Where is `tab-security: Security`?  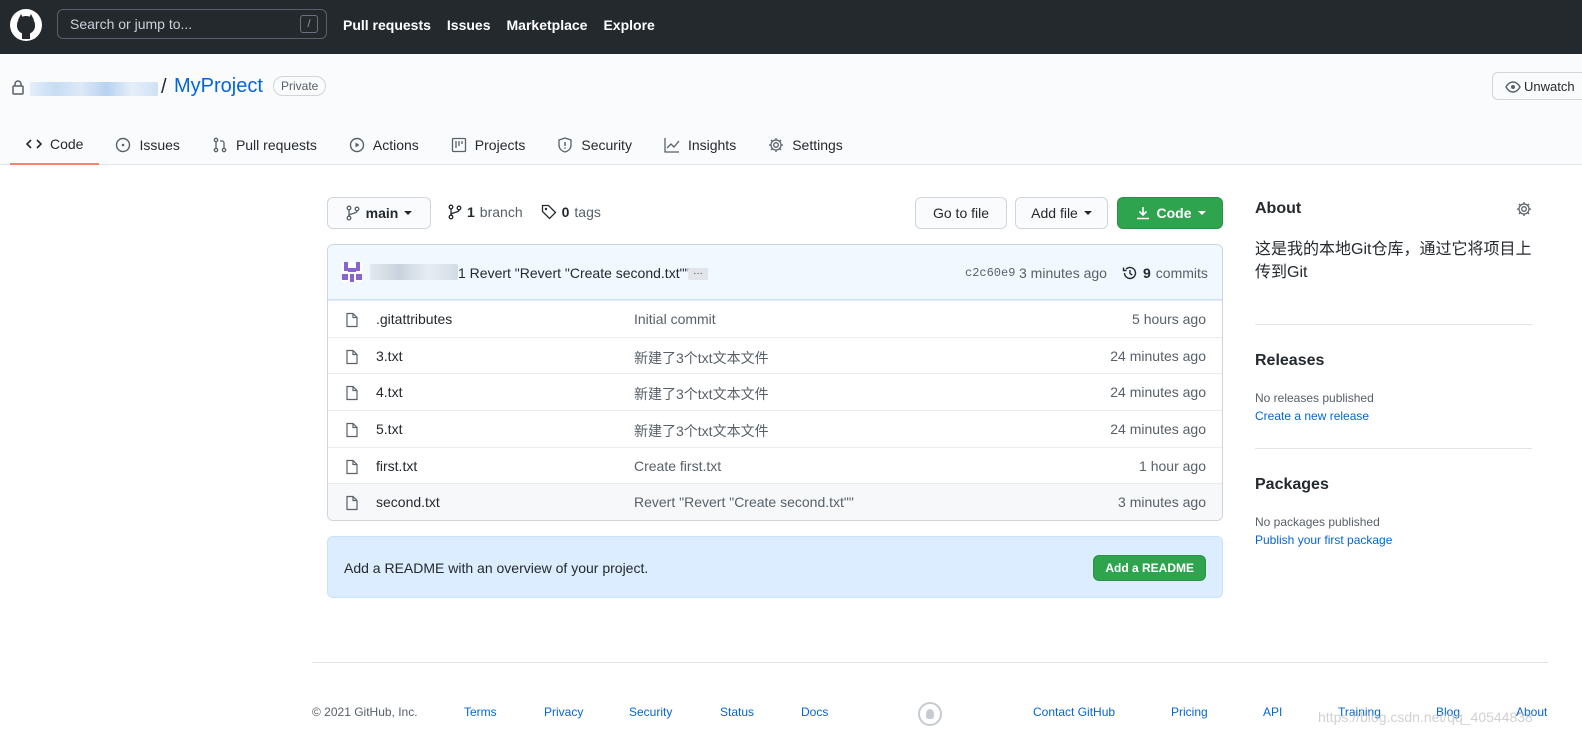 tab-security: Security is located at coordinates (594, 144).